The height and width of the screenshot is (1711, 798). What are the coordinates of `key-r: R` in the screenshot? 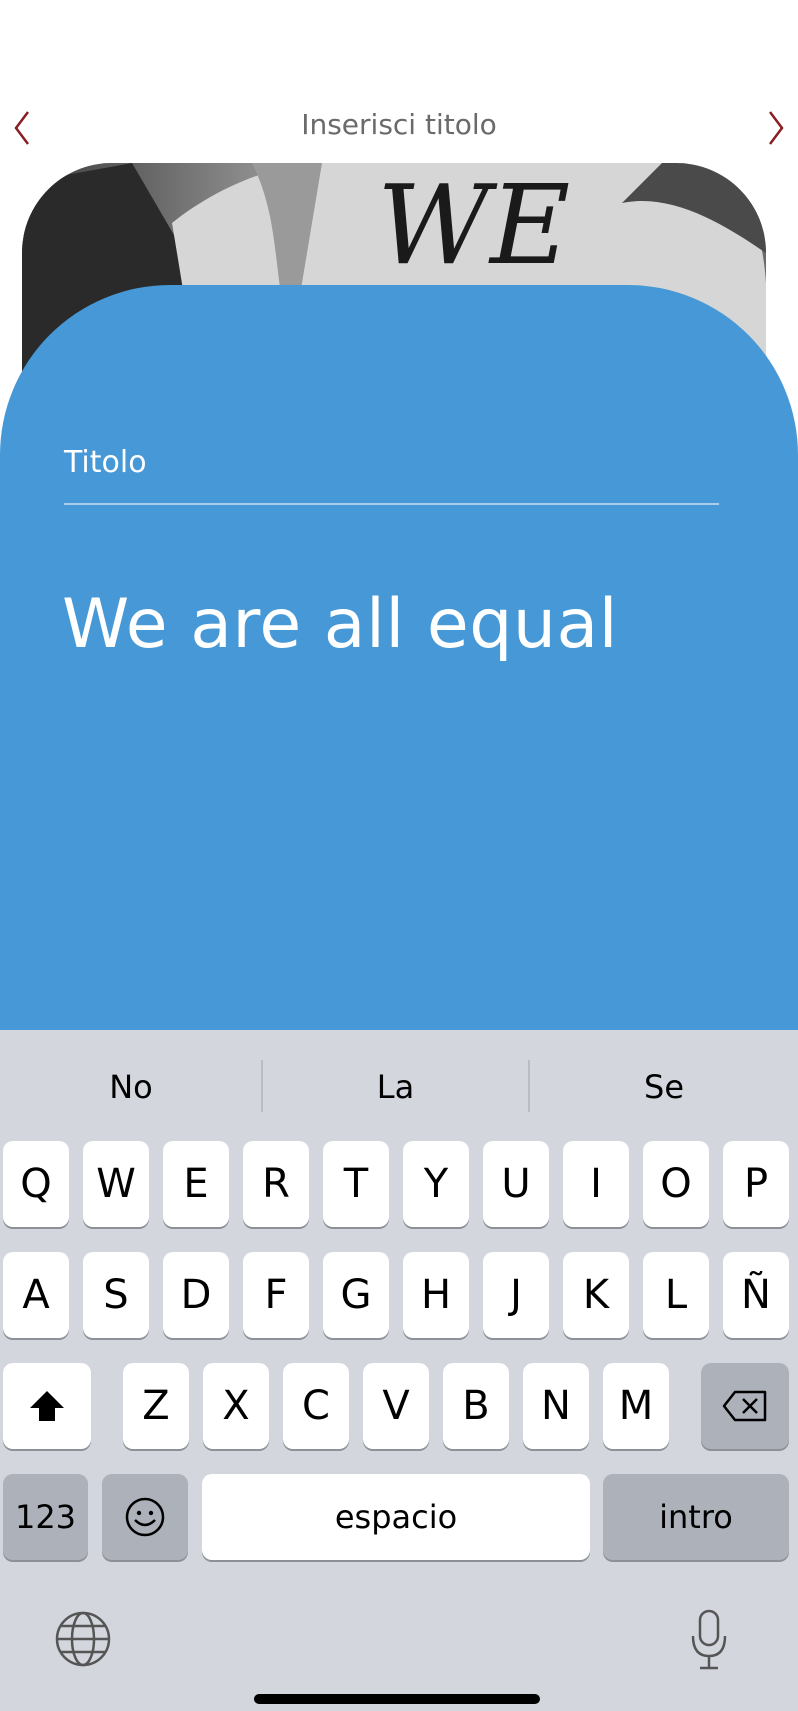 It's located at (276, 1184).